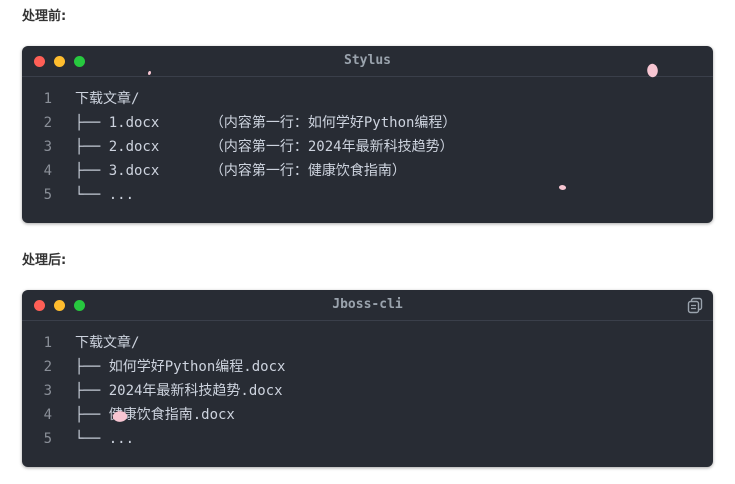 The height and width of the screenshot is (484, 735). Describe the element at coordinates (240, 171) in the screenshot. I see `line-text: ├── 3.docx （内容第一行：健康饮食指南）` at that location.